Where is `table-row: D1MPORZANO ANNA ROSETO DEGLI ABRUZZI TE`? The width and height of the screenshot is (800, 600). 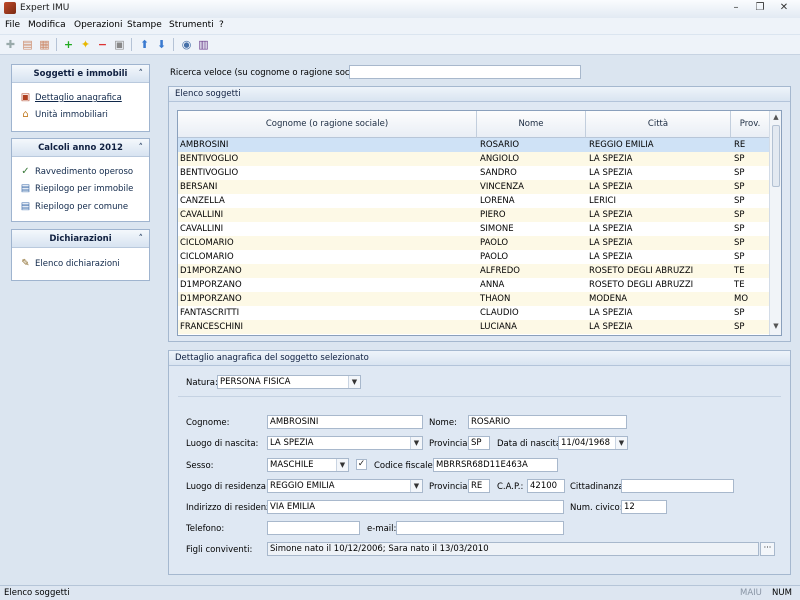
table-row: D1MPORZANO ANNA ROSETO DEGLI ABRUZZI TE is located at coordinates (474, 285).